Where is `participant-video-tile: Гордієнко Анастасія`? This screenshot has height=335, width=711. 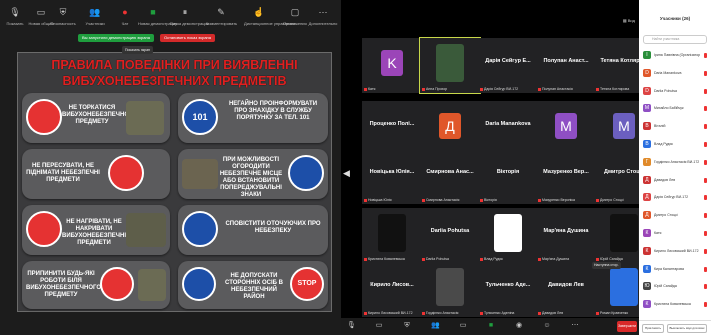
participant-video-tile: Гордієнко Анастасія is located at coordinates (450, 289).